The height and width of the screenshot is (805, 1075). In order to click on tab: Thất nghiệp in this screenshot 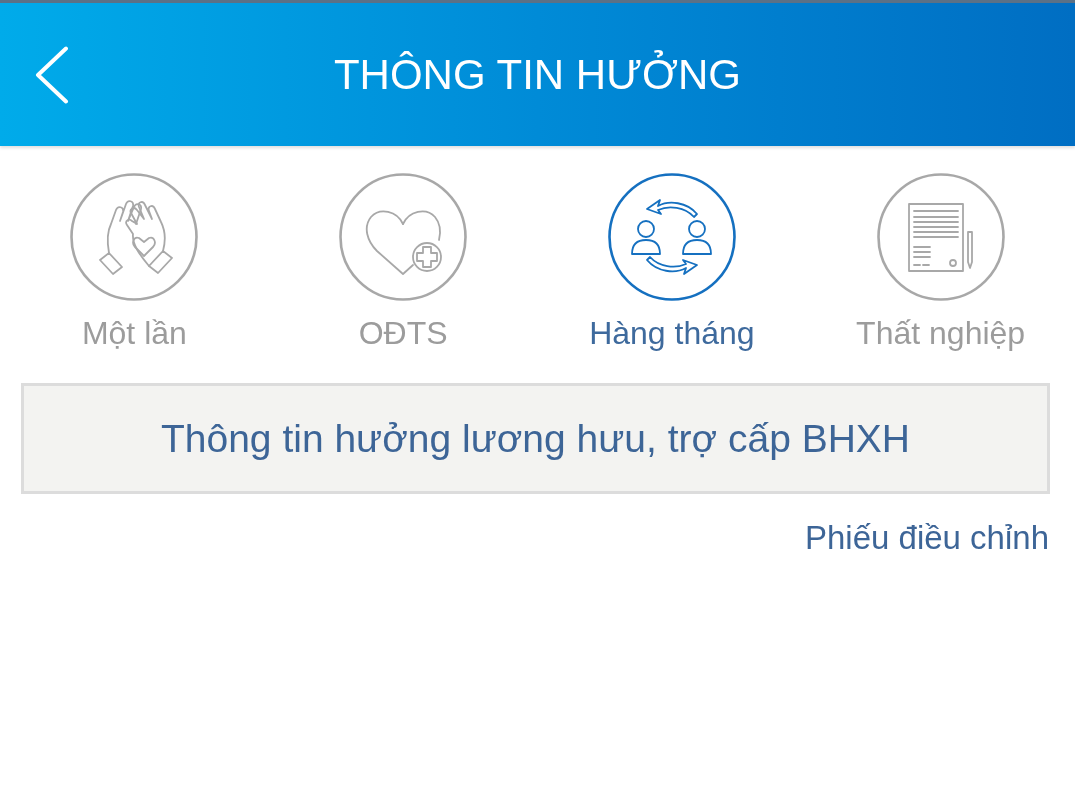, I will do `click(941, 263)`.